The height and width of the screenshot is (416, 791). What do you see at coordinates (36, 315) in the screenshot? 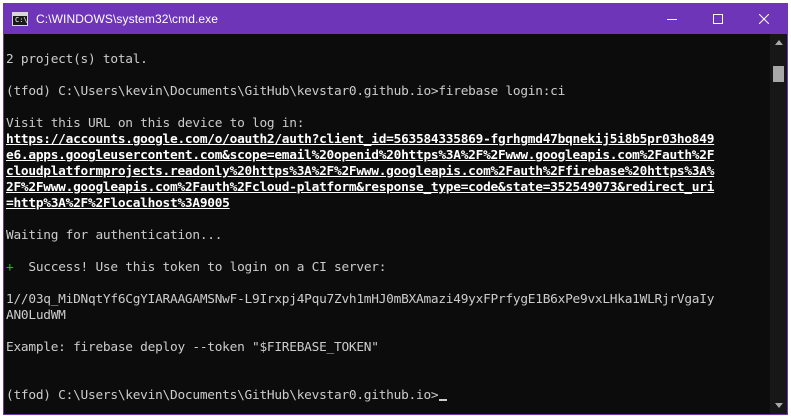
I see `token-line-2: AN0LudWM` at bounding box center [36, 315].